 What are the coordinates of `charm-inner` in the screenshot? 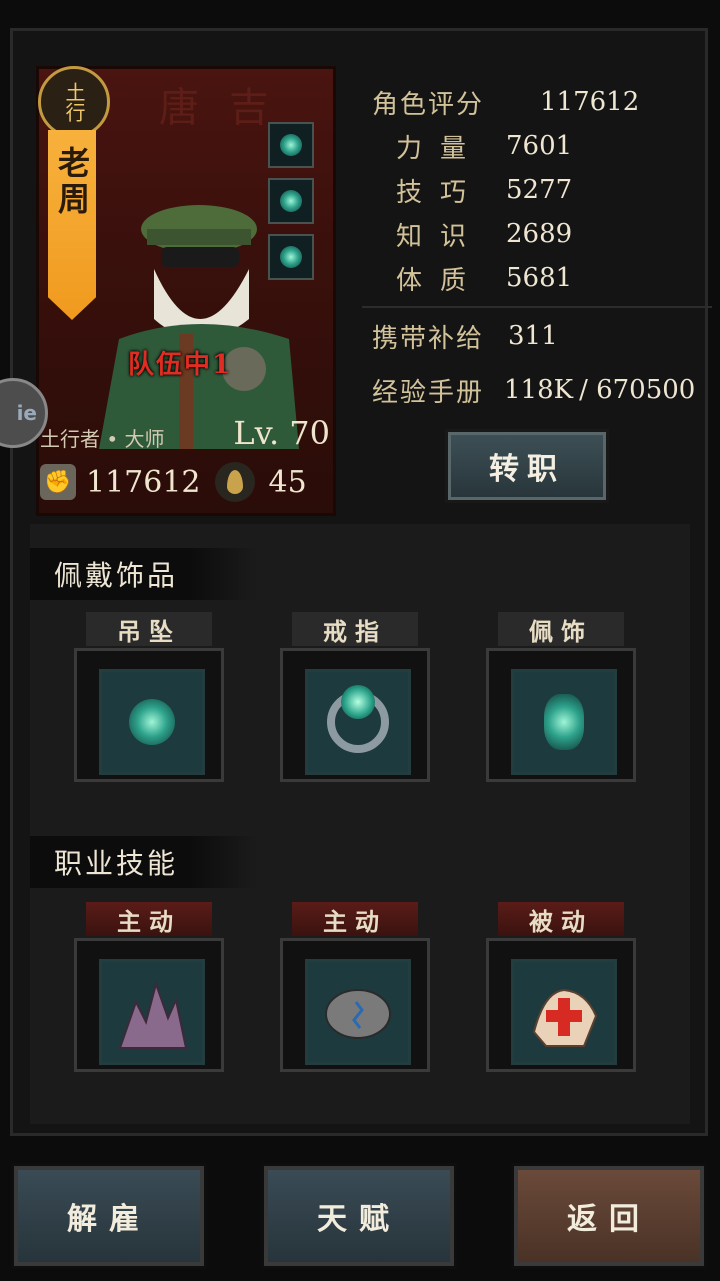 It's located at (564, 722).